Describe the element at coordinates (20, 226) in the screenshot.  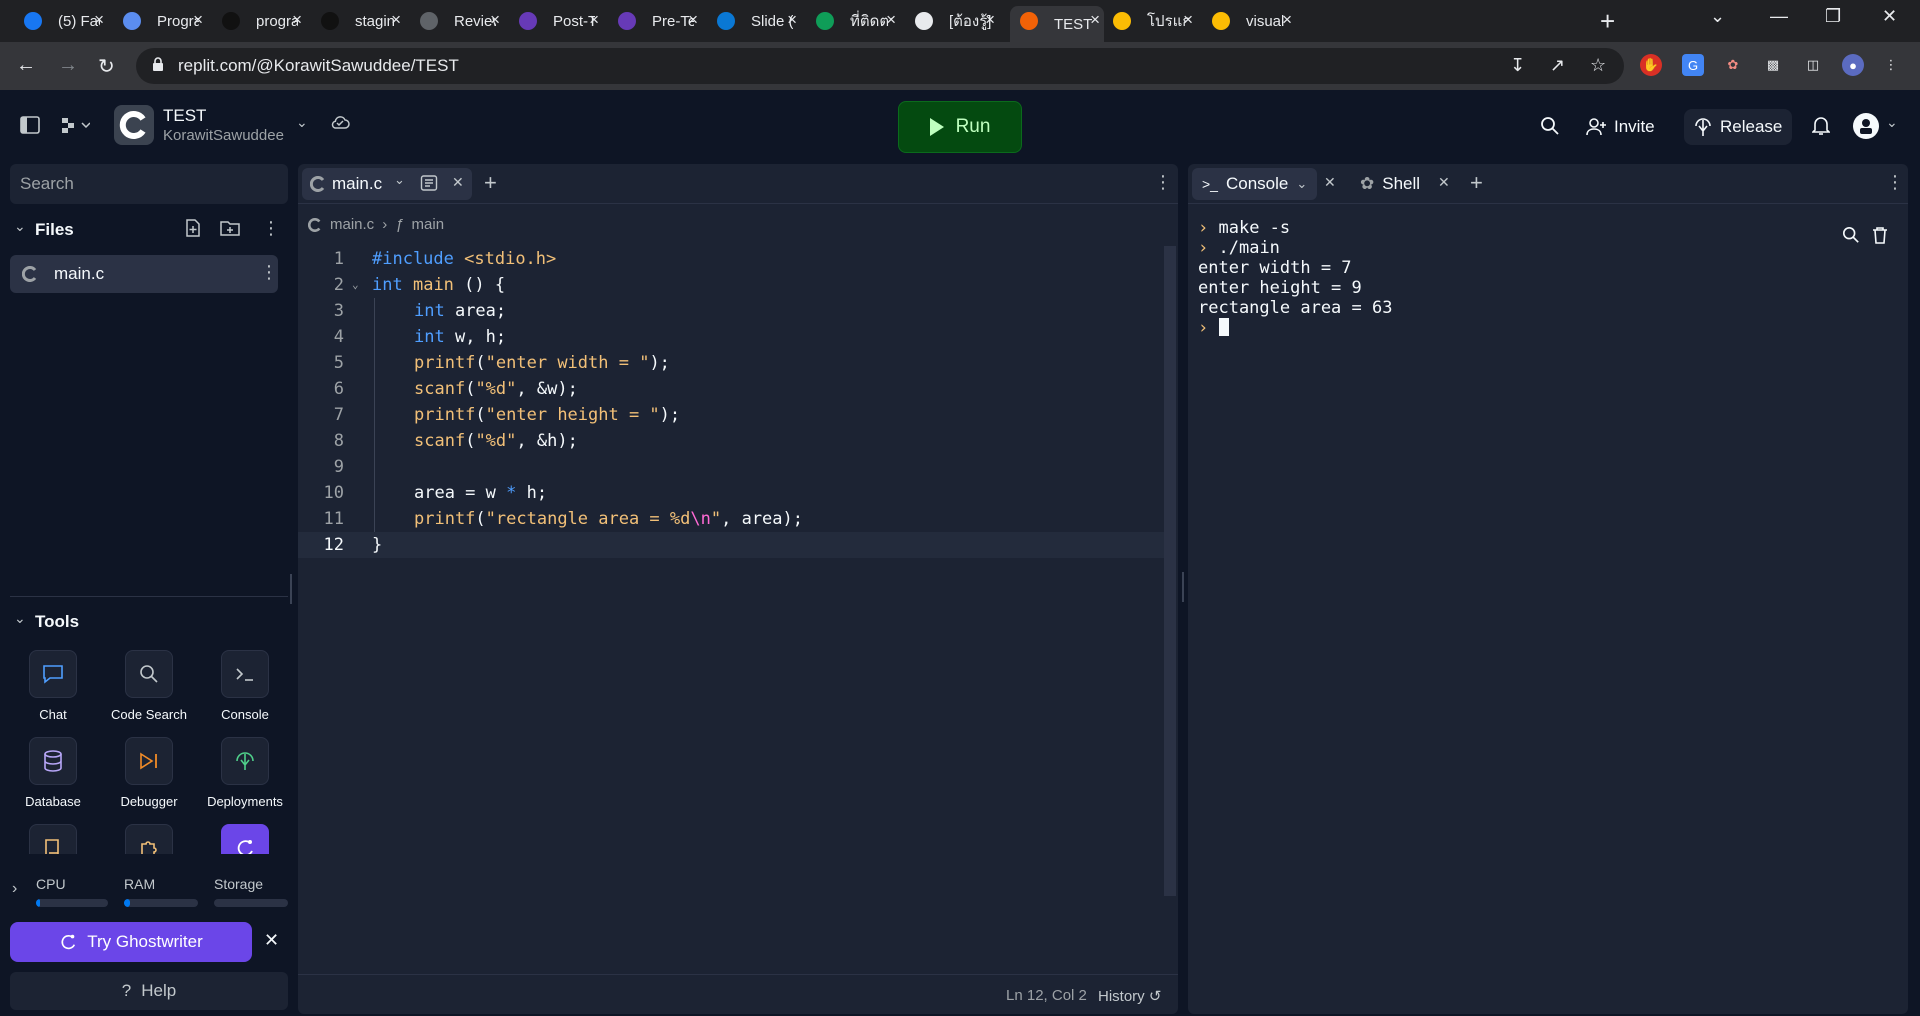
I see `files-collapse-chevron-icon: ⌄` at that location.